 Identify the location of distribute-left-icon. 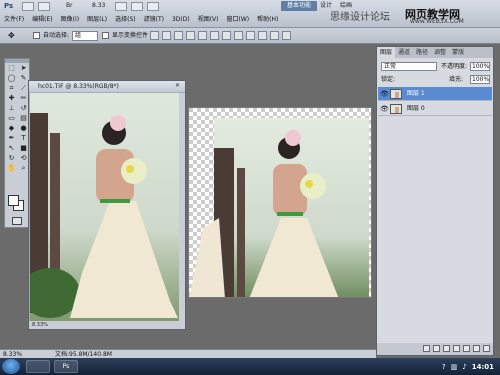
(262, 35).